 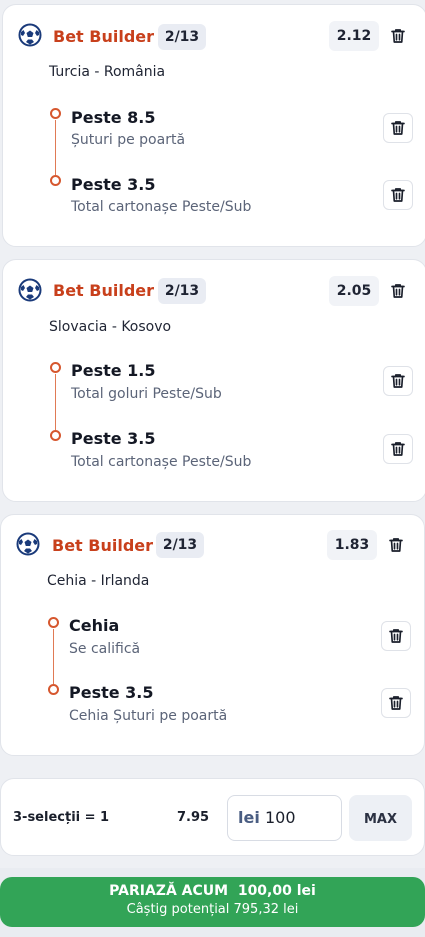 I want to click on selection-name: Peste 8.5, so click(x=113, y=117).